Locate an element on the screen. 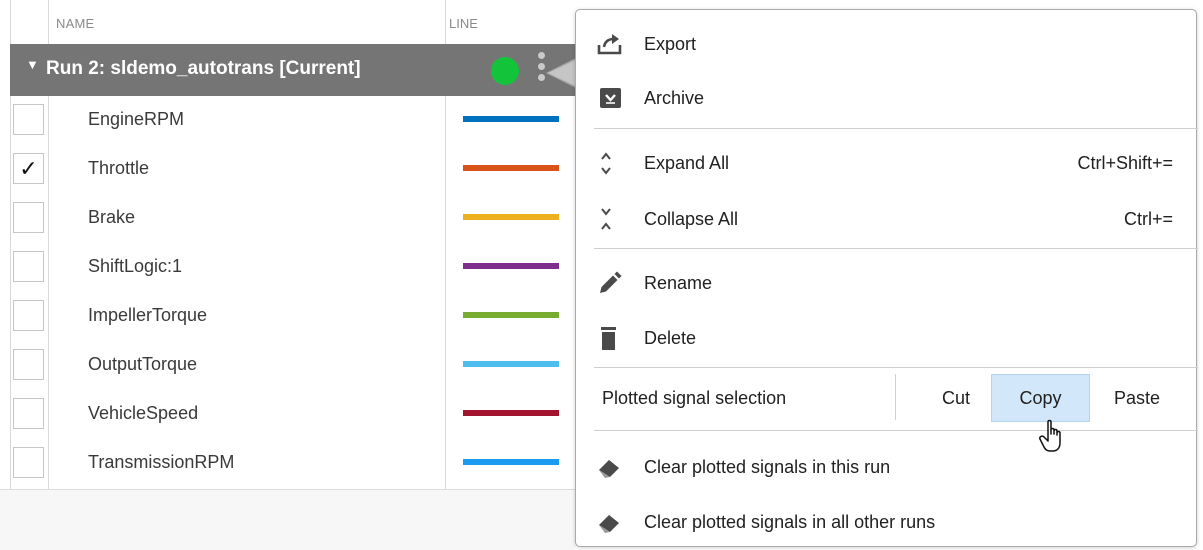 This screenshot has width=1203, height=550. menu-item-shortcut: Ctrl+= is located at coordinates (1148, 219).